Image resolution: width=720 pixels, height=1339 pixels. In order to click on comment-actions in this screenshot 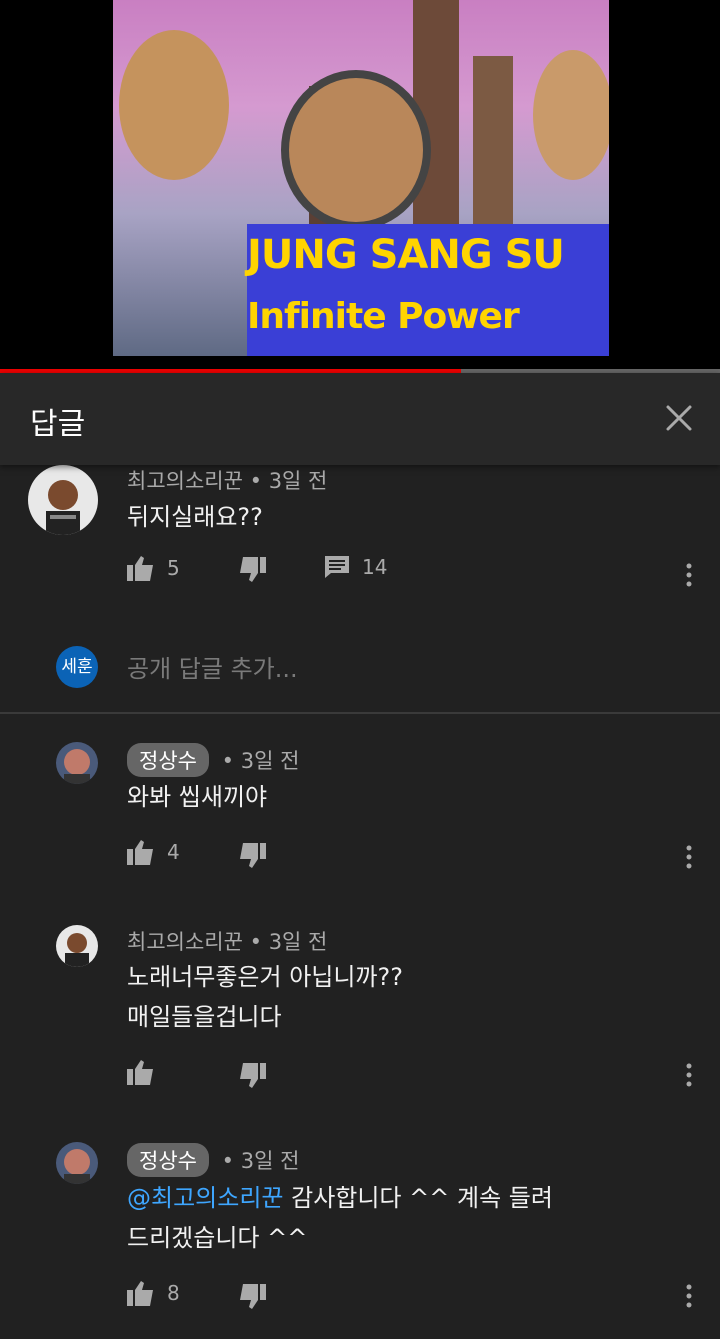, I will do `click(360, 1079)`.